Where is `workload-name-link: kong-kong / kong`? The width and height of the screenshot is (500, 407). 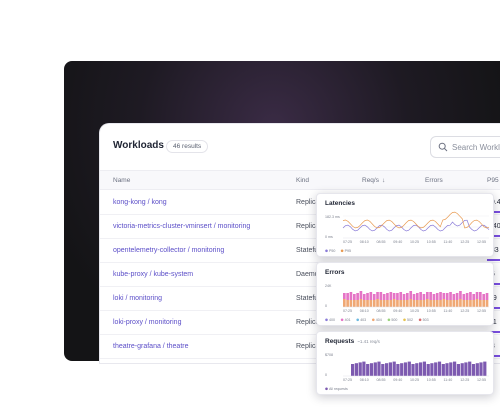 workload-name-link: kong-kong / kong is located at coordinates (140, 202).